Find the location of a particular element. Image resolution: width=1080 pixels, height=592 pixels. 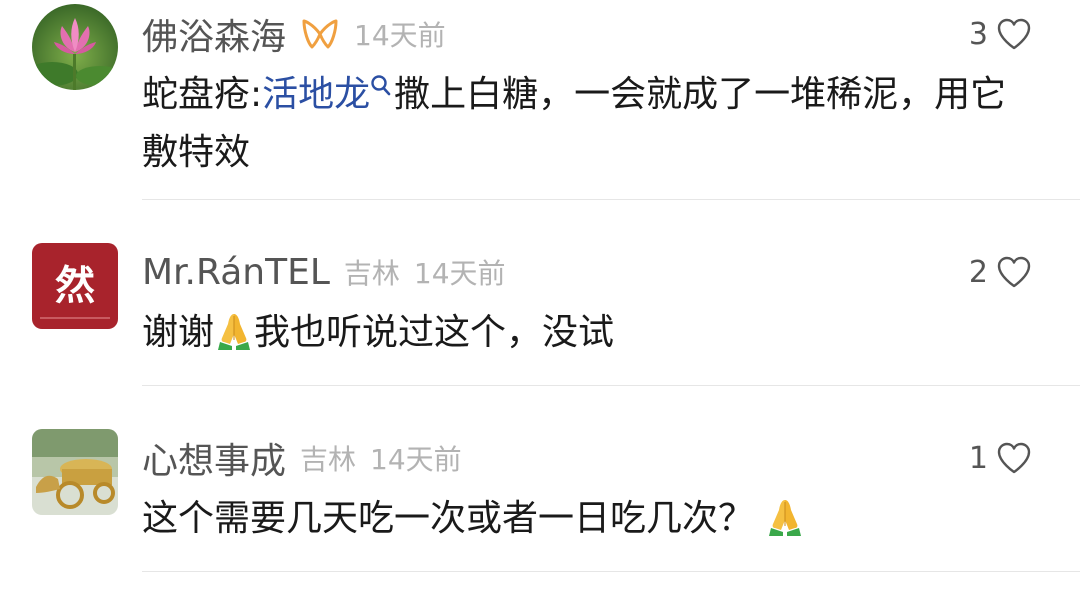

username: 佛浴森海 is located at coordinates (214, 34).